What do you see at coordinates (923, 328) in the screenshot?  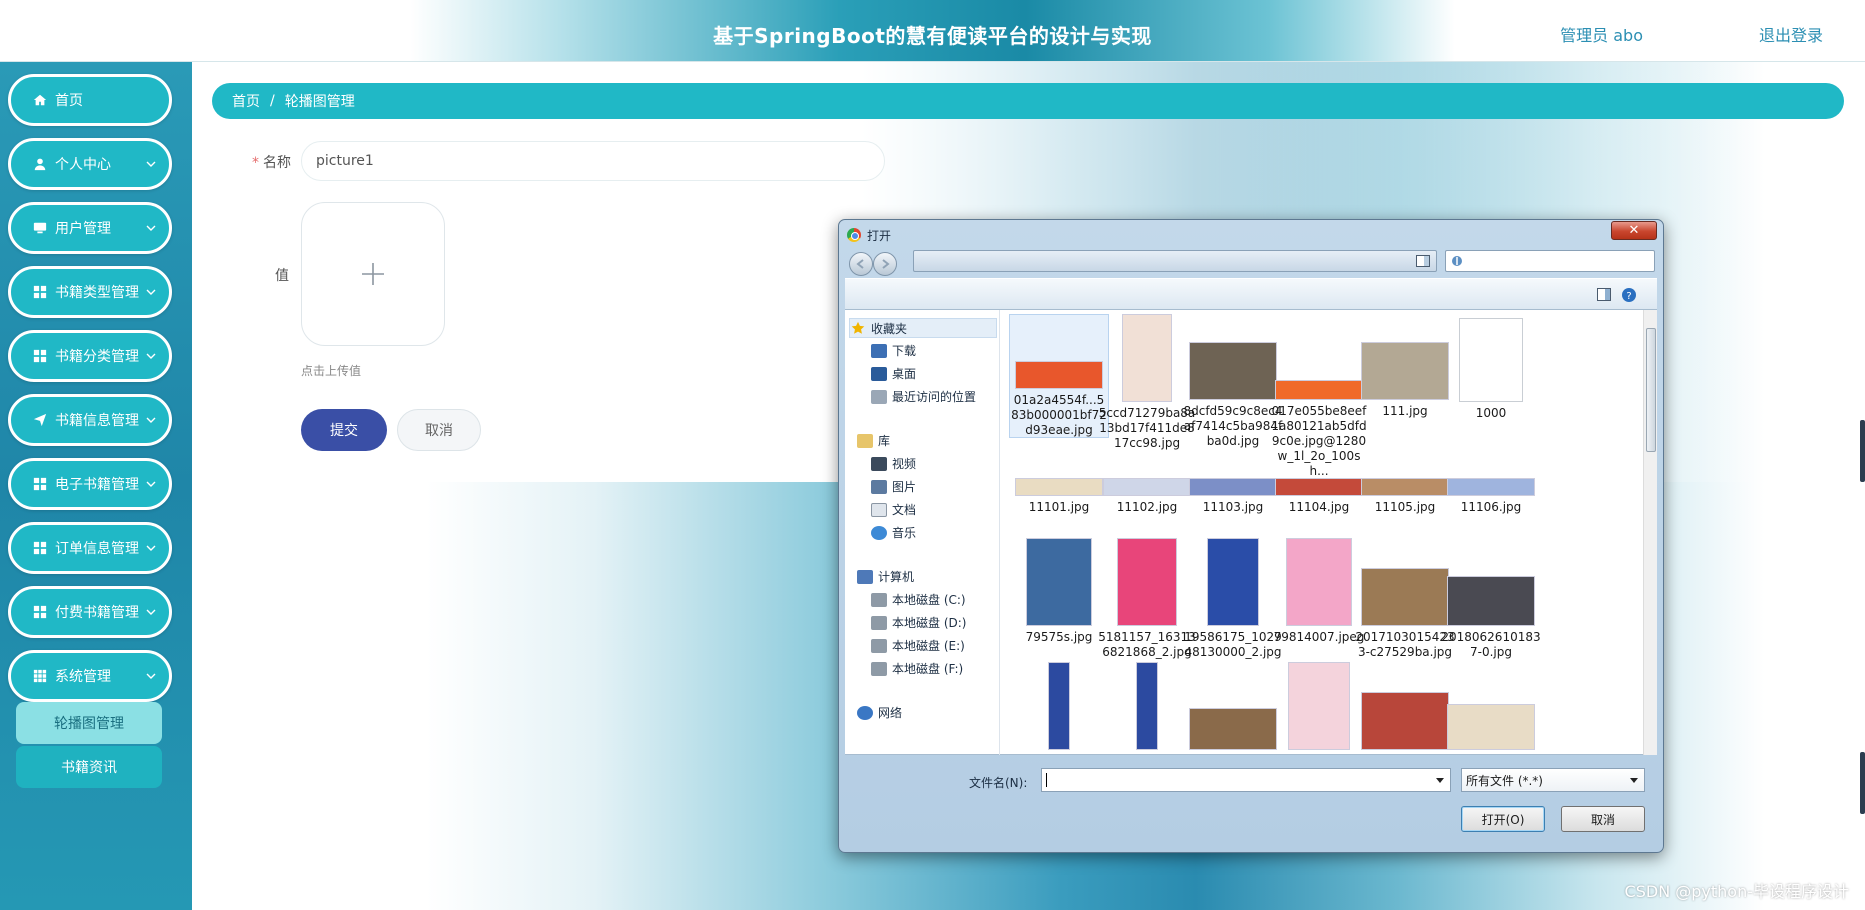 I see `nav-favorites: 收藏夹` at bounding box center [923, 328].